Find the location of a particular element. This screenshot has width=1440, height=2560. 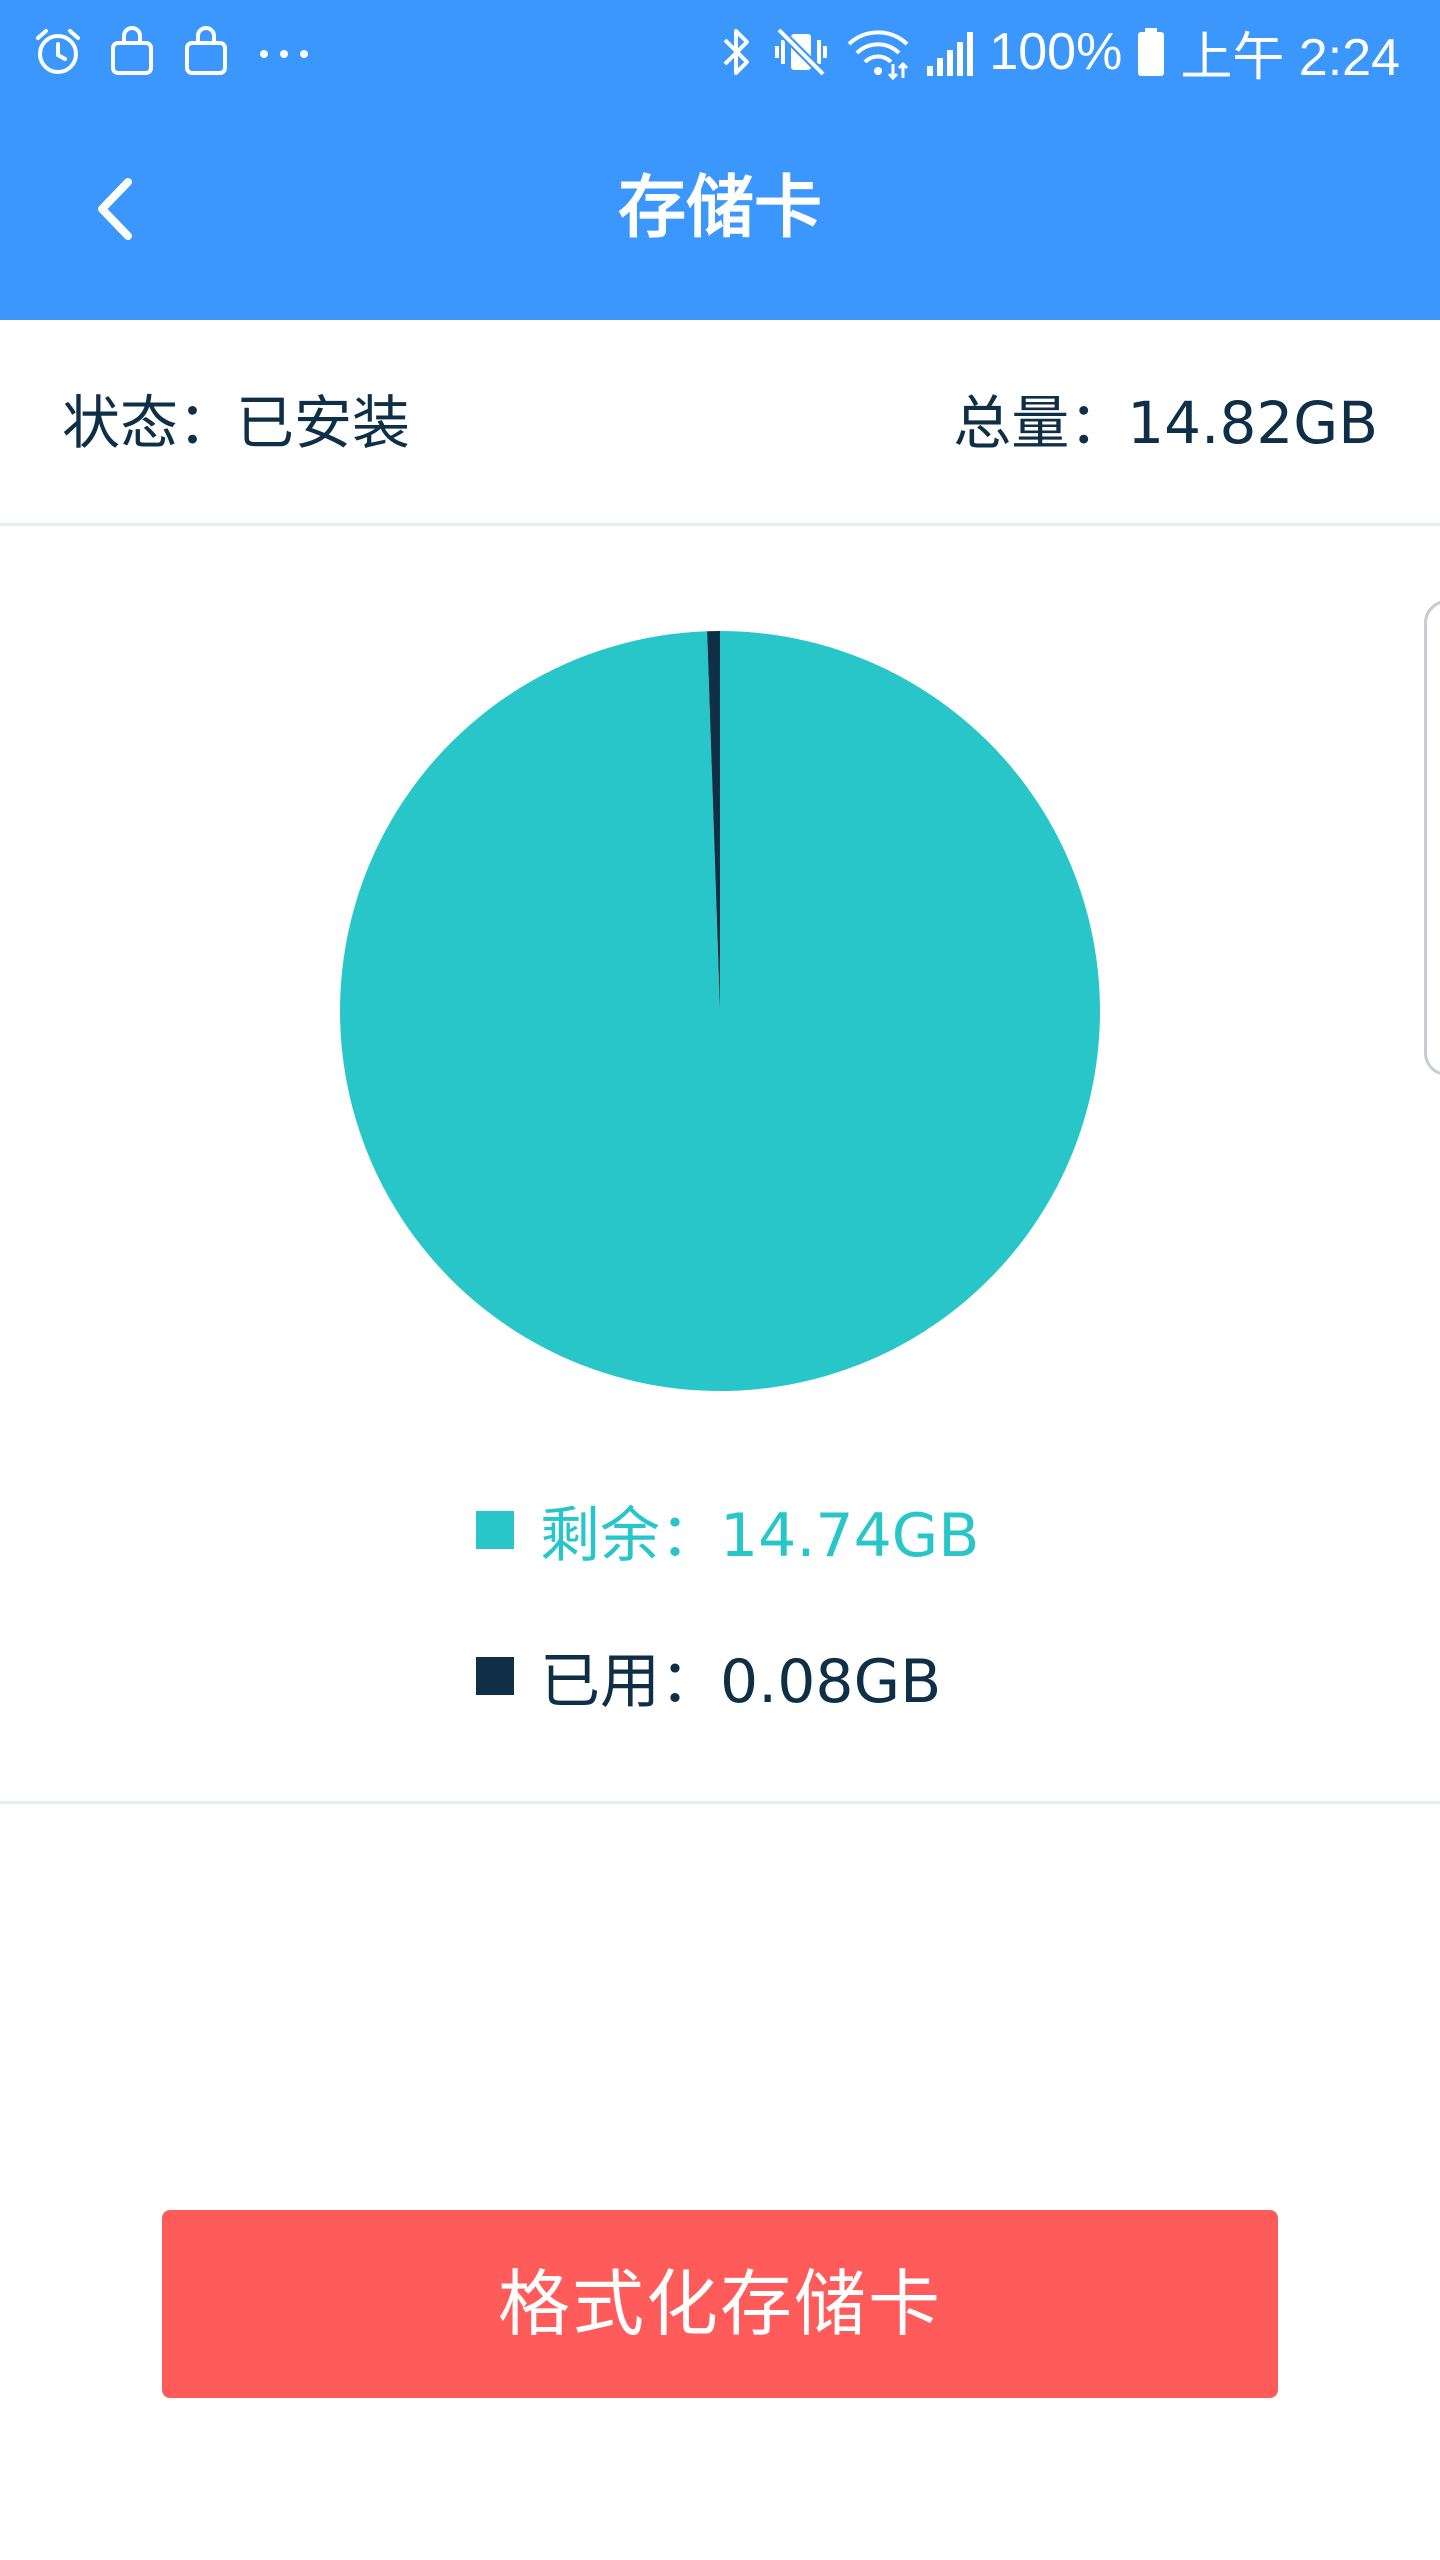

clock: 上午 2:24 is located at coordinates (1290, 57).